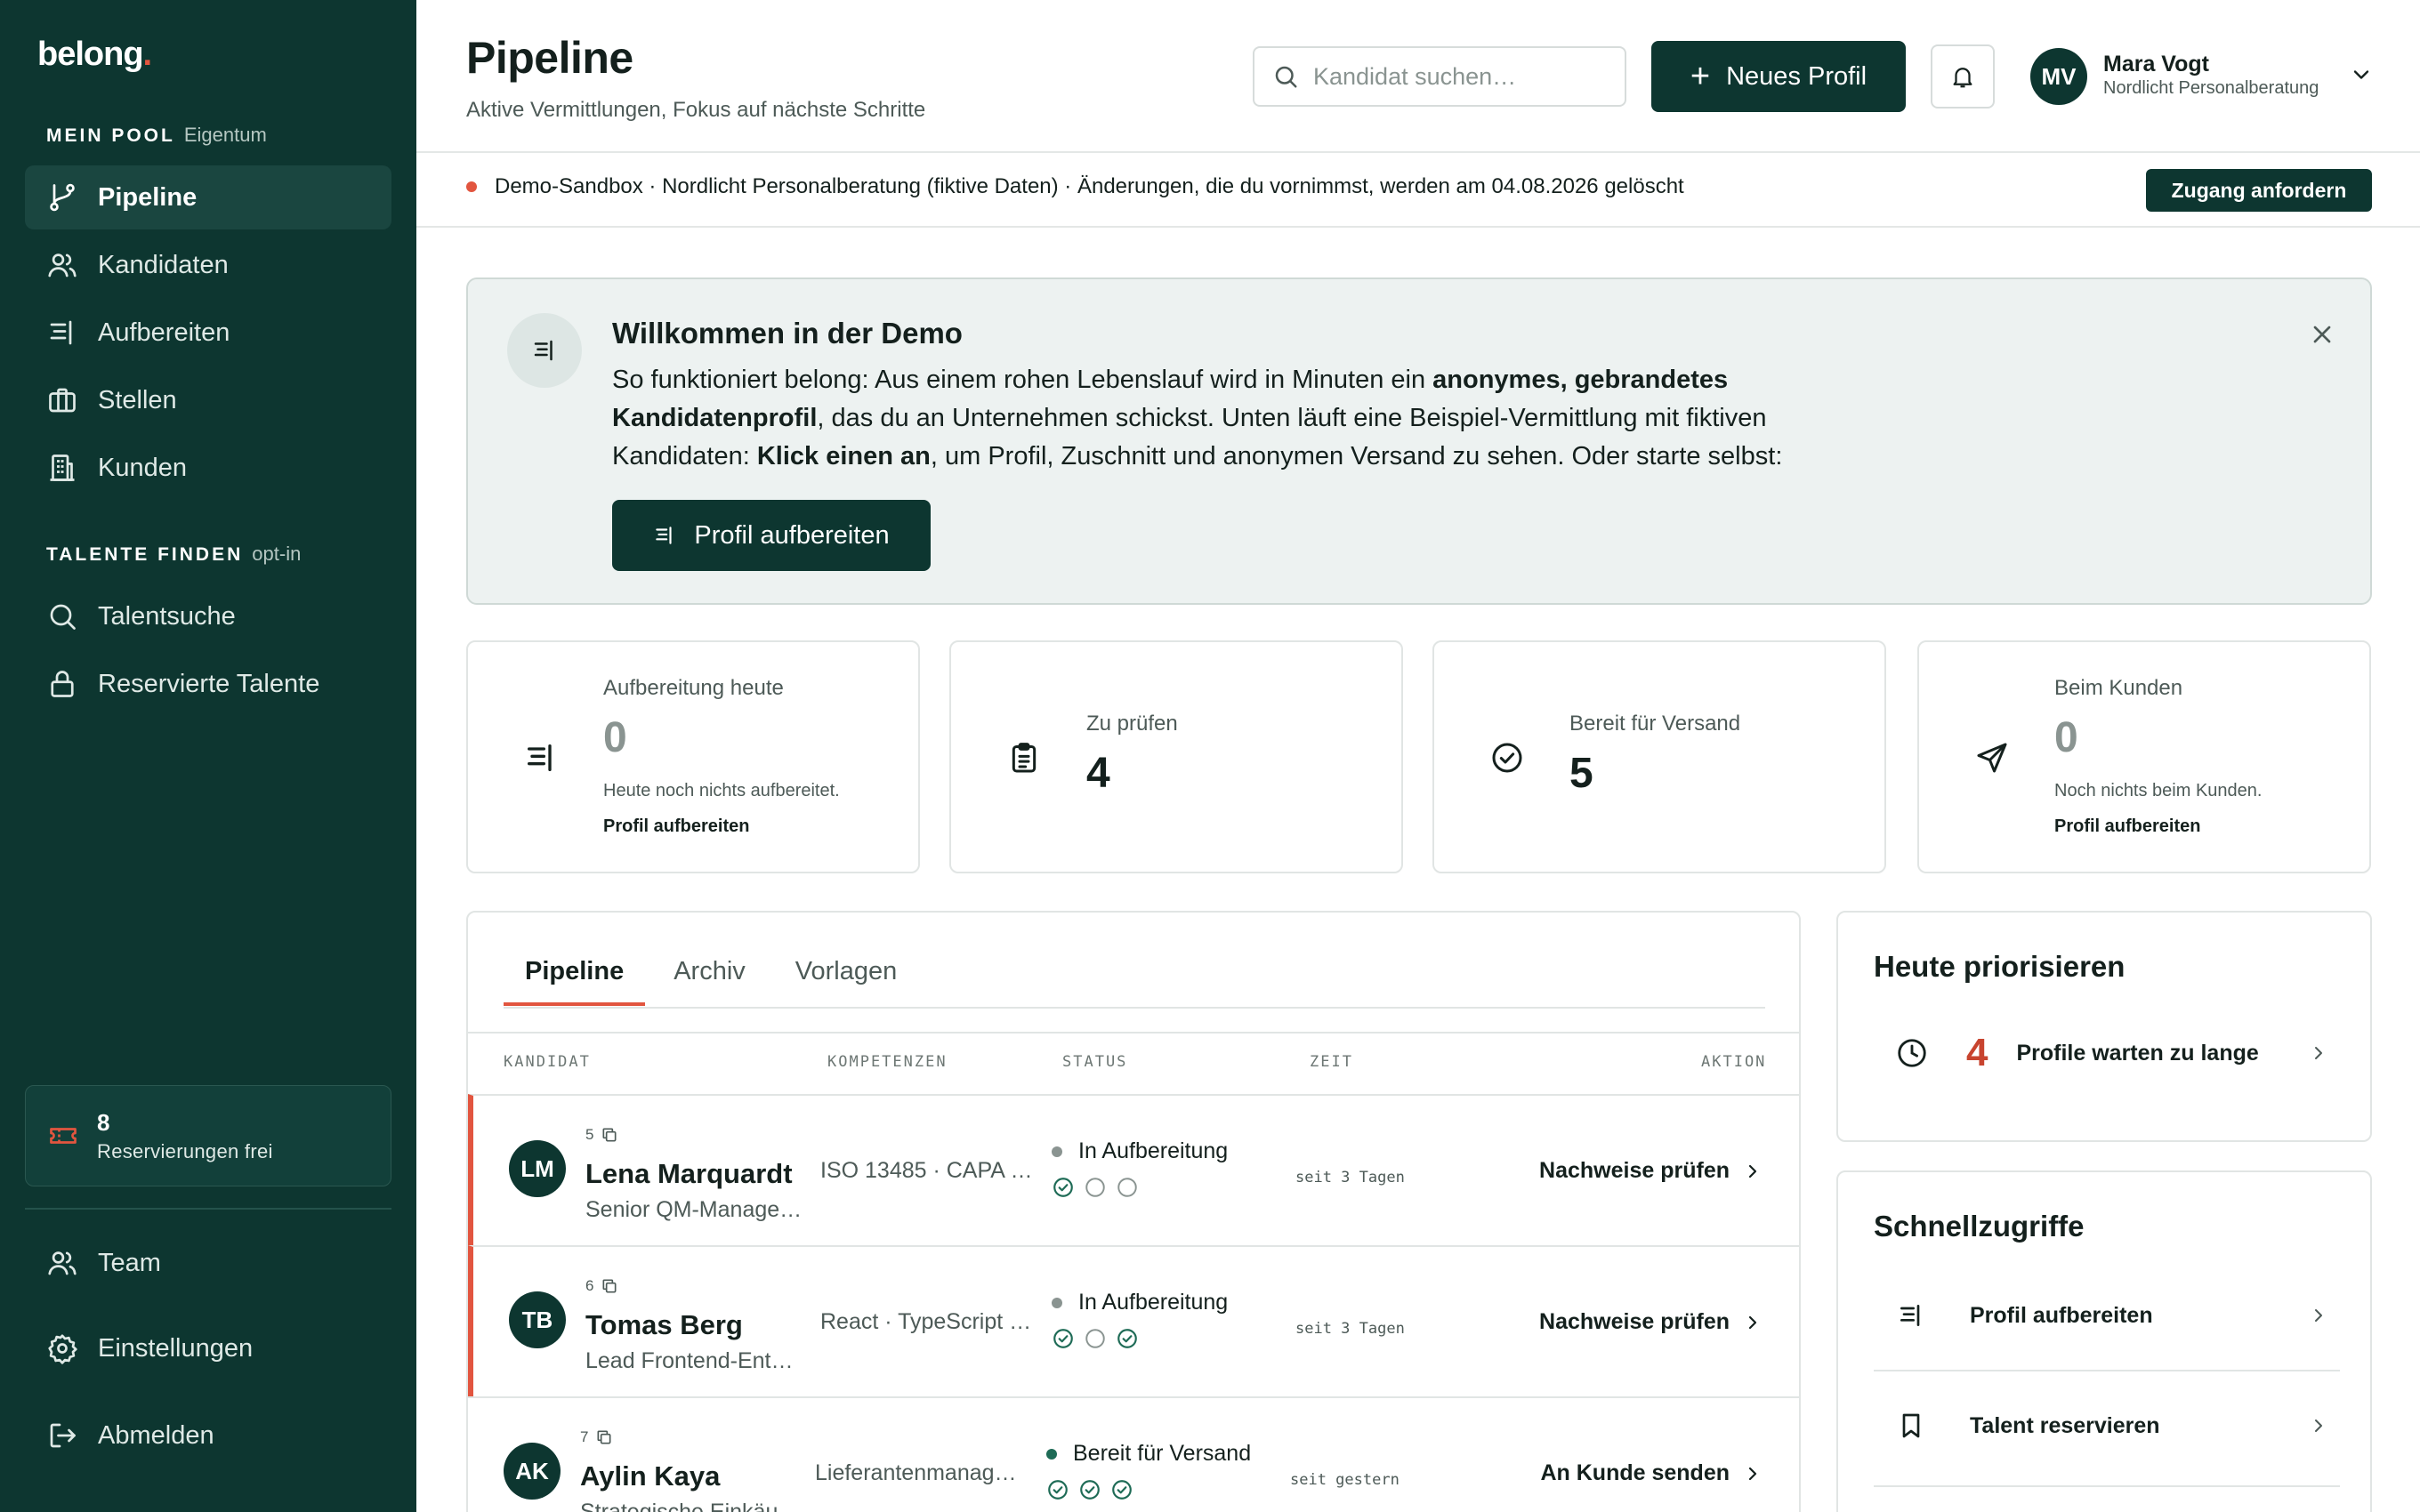 Image resolution: width=2420 pixels, height=1512 pixels. What do you see at coordinates (63, 1136) in the screenshot?
I see `ticket-icon` at bounding box center [63, 1136].